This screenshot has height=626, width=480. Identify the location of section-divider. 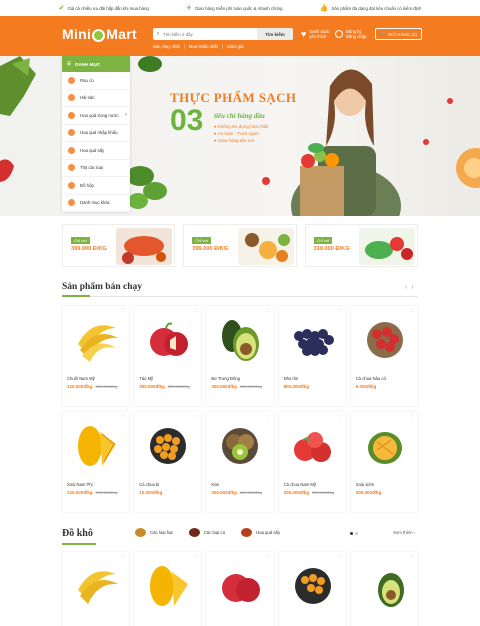
(240, 296).